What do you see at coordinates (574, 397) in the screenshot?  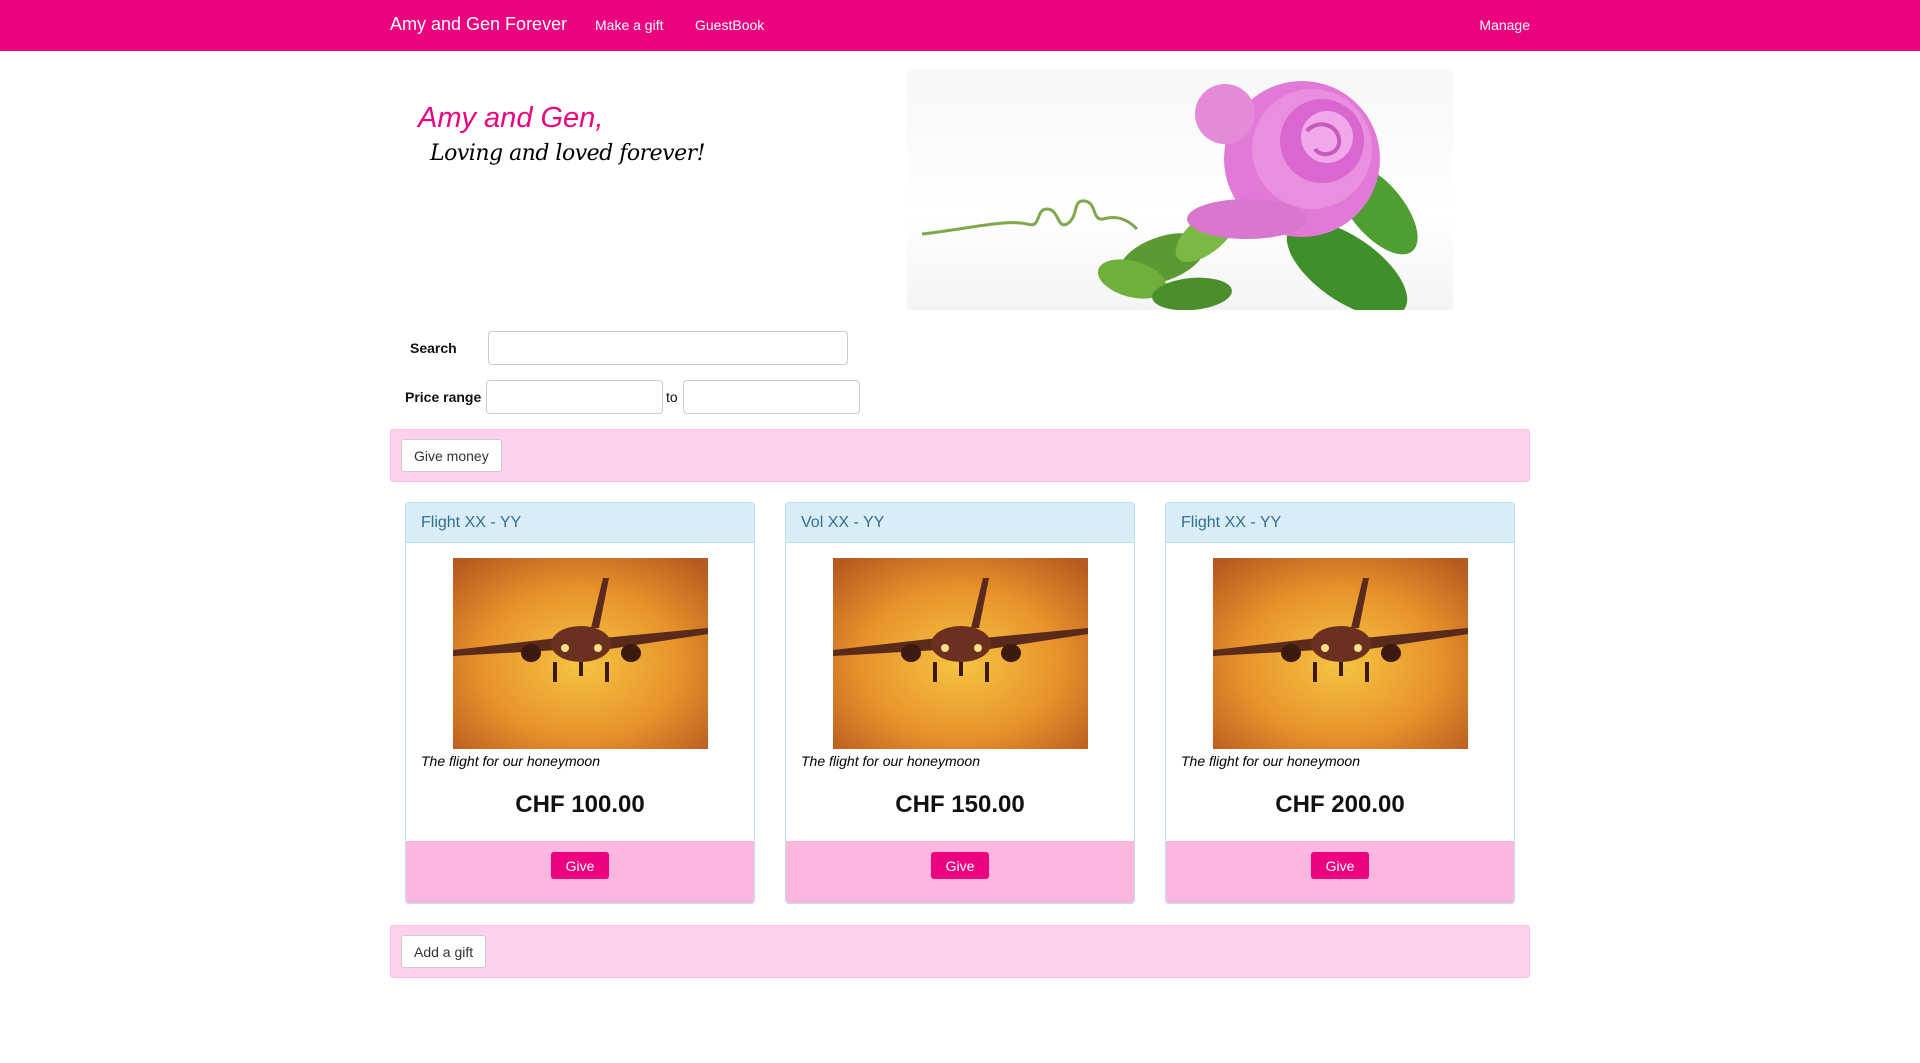 I see `price-min-input` at bounding box center [574, 397].